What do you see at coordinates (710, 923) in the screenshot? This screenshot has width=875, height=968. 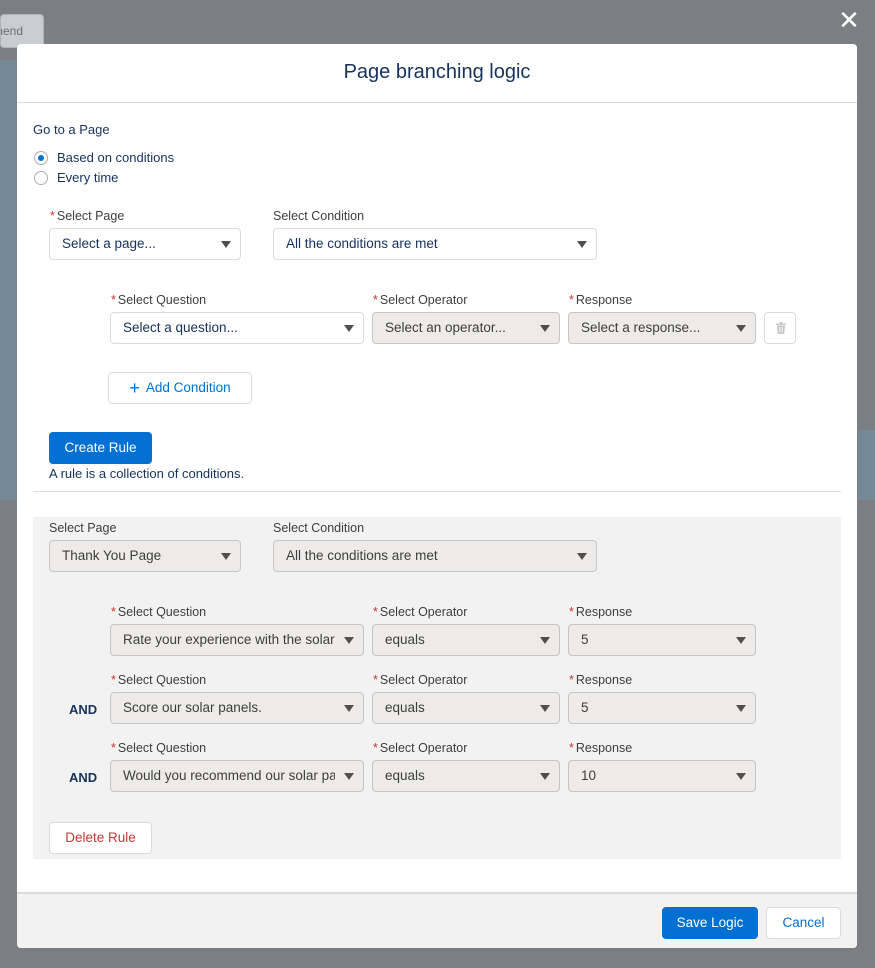 I see `save-logic-button: Save Logic` at bounding box center [710, 923].